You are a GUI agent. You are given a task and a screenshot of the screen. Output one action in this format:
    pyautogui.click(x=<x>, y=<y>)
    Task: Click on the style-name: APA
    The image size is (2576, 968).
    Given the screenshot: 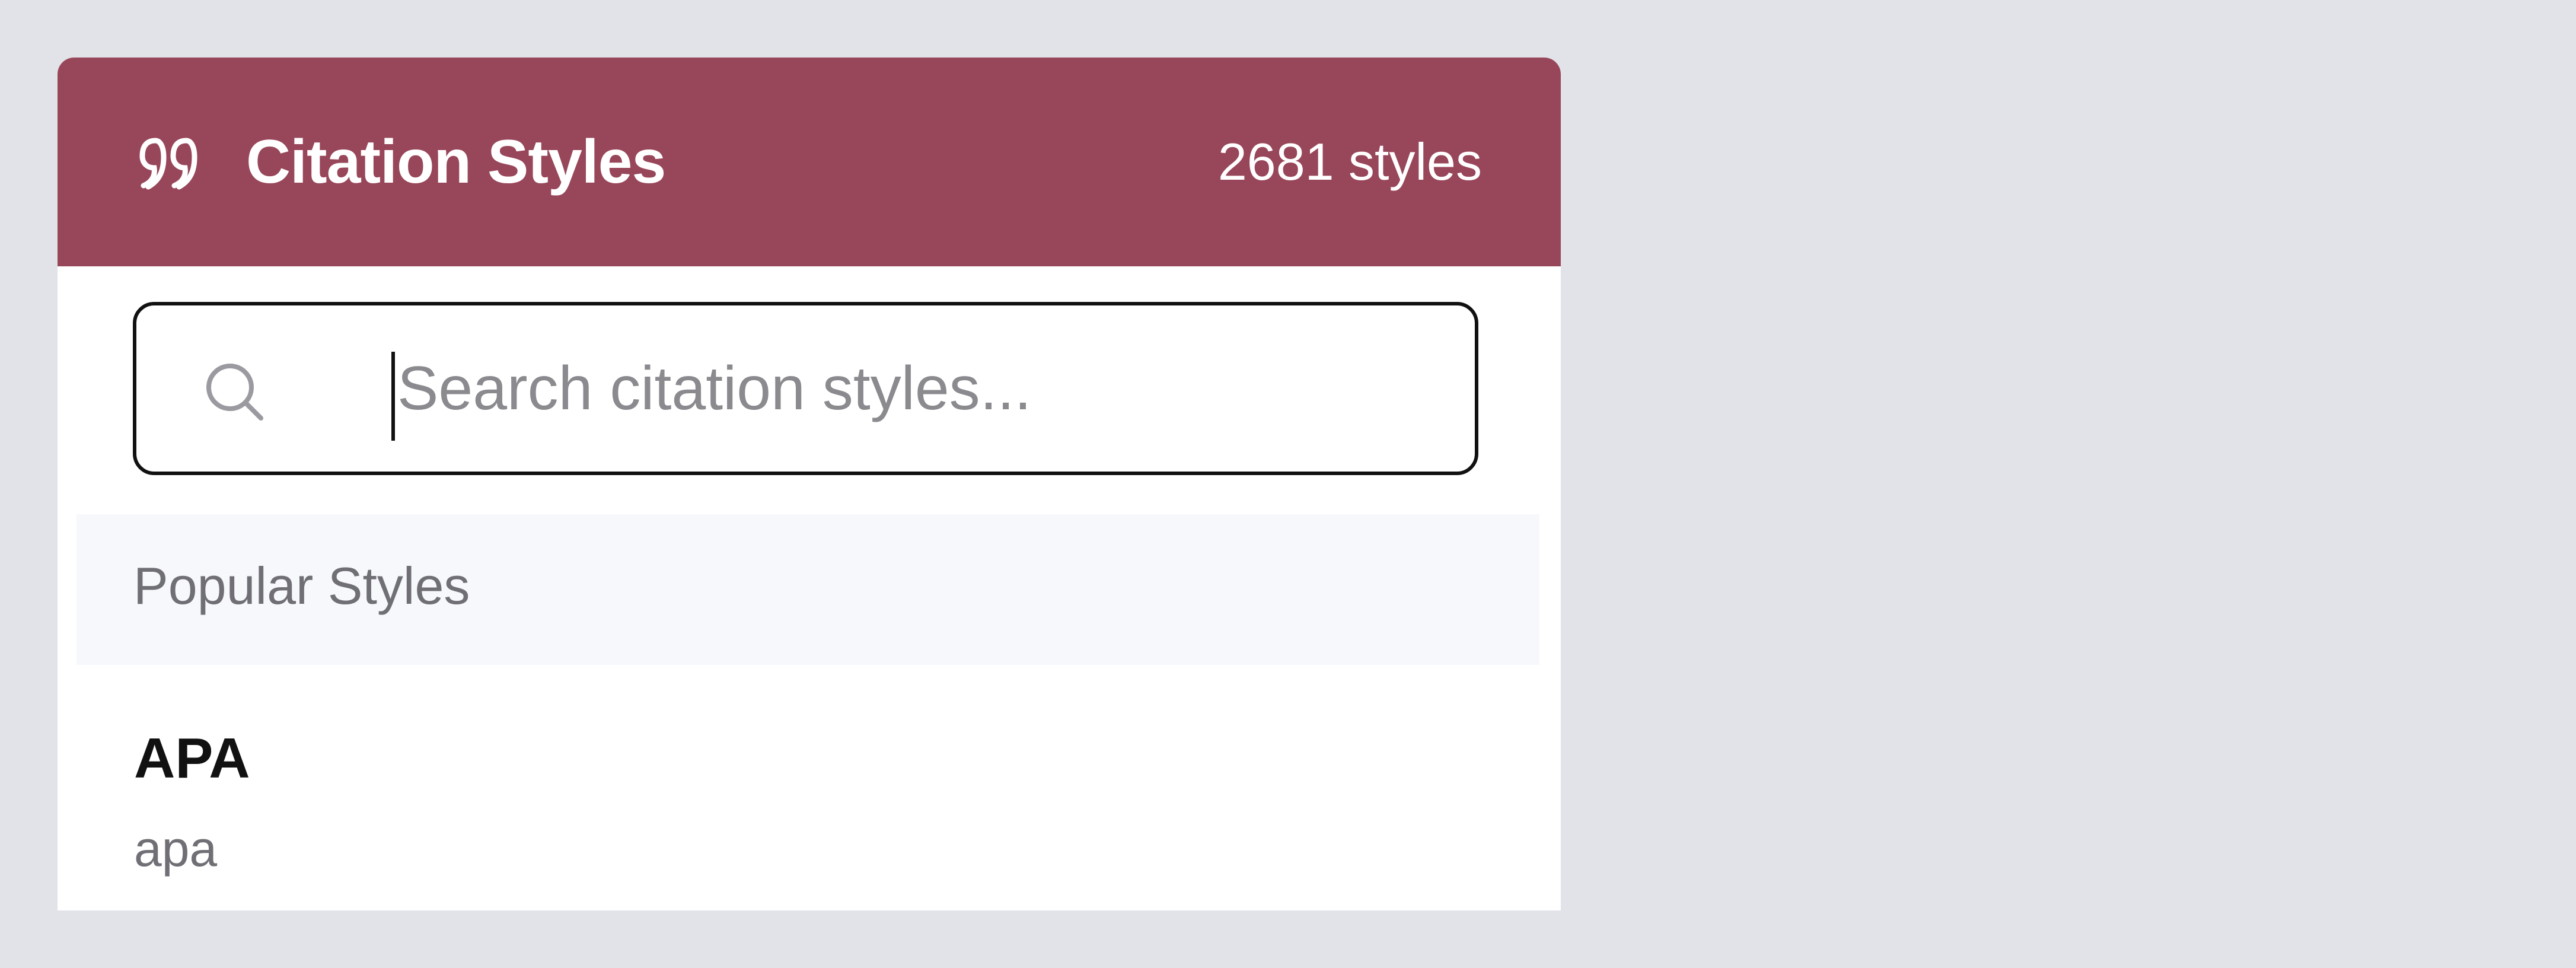 What is the action you would take?
    pyautogui.click(x=192, y=758)
    